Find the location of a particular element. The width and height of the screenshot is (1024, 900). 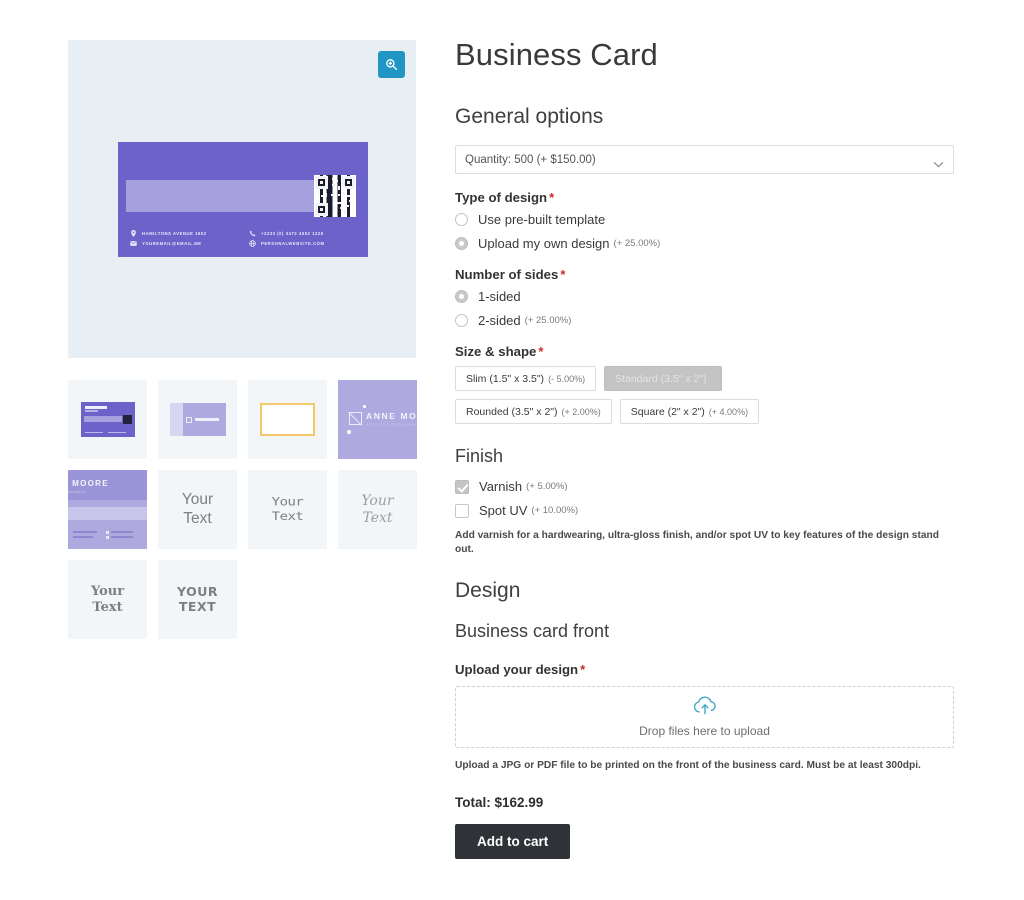

general-options-heading: General options is located at coordinates (529, 117).